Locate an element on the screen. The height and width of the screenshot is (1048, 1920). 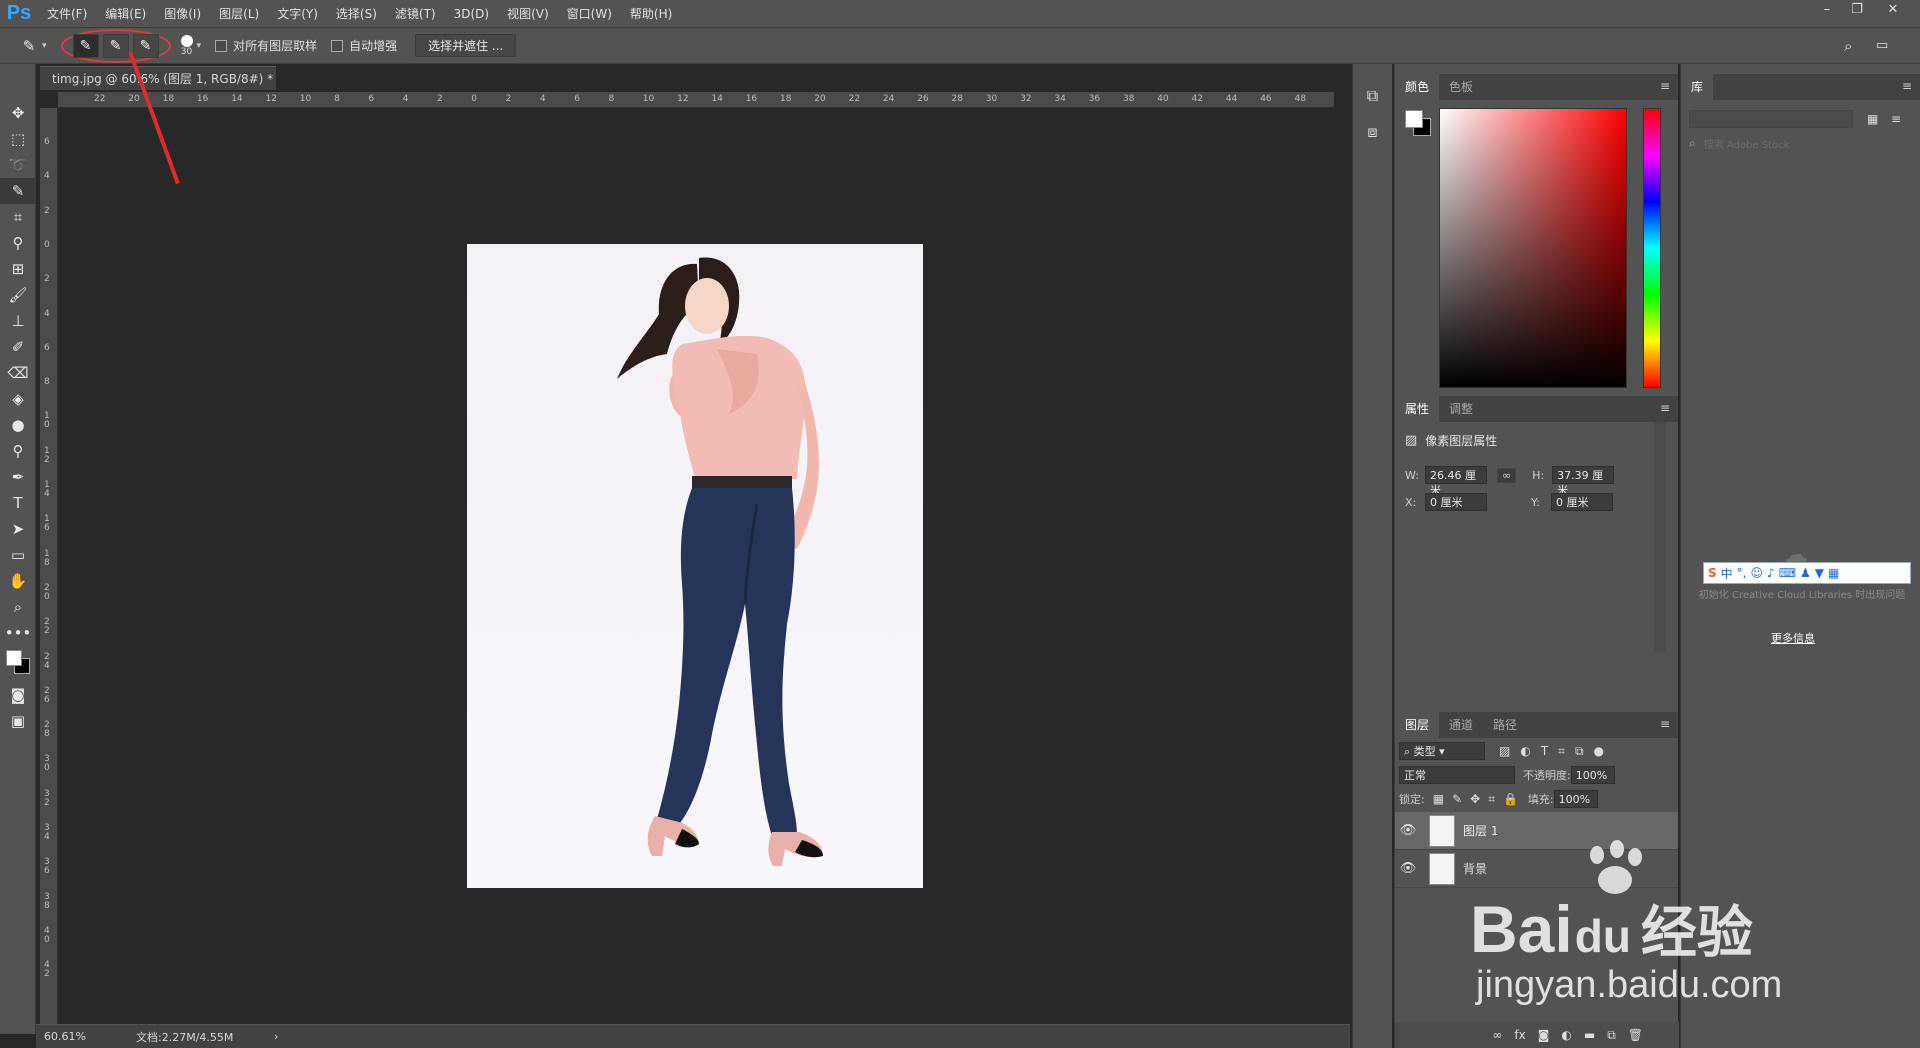
filter-adjustment-icon: ◐ is located at coordinates (1525, 751).